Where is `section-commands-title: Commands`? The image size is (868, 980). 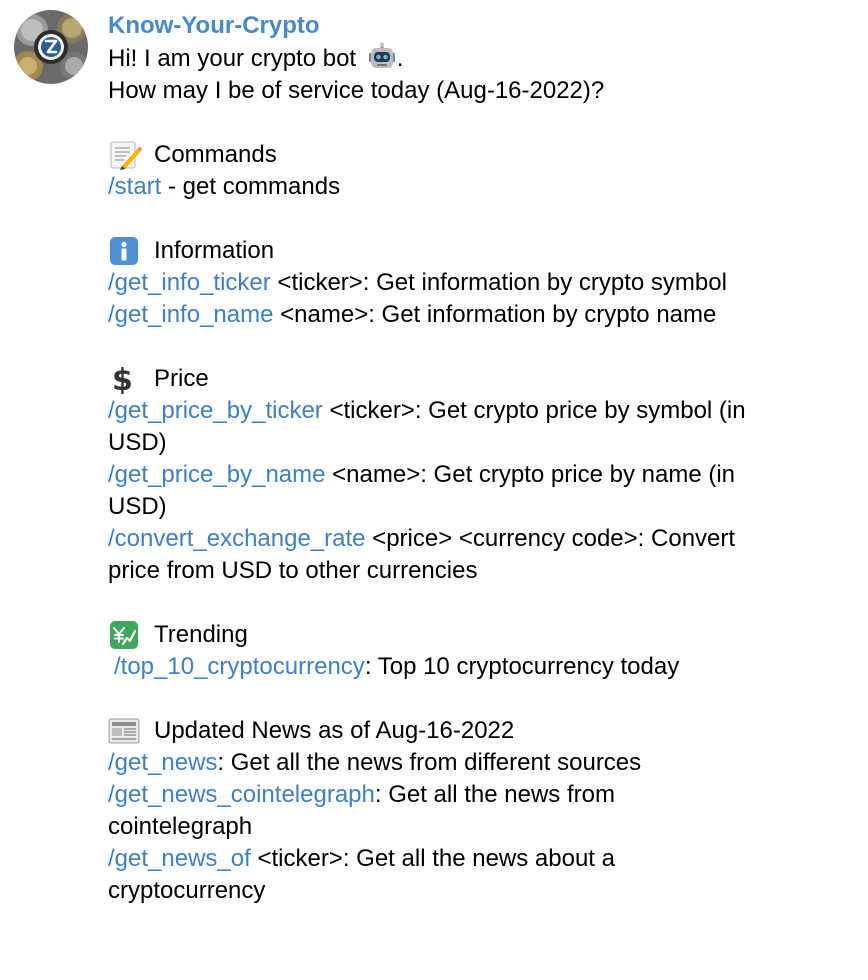
section-commands-title: Commands is located at coordinates (215, 154).